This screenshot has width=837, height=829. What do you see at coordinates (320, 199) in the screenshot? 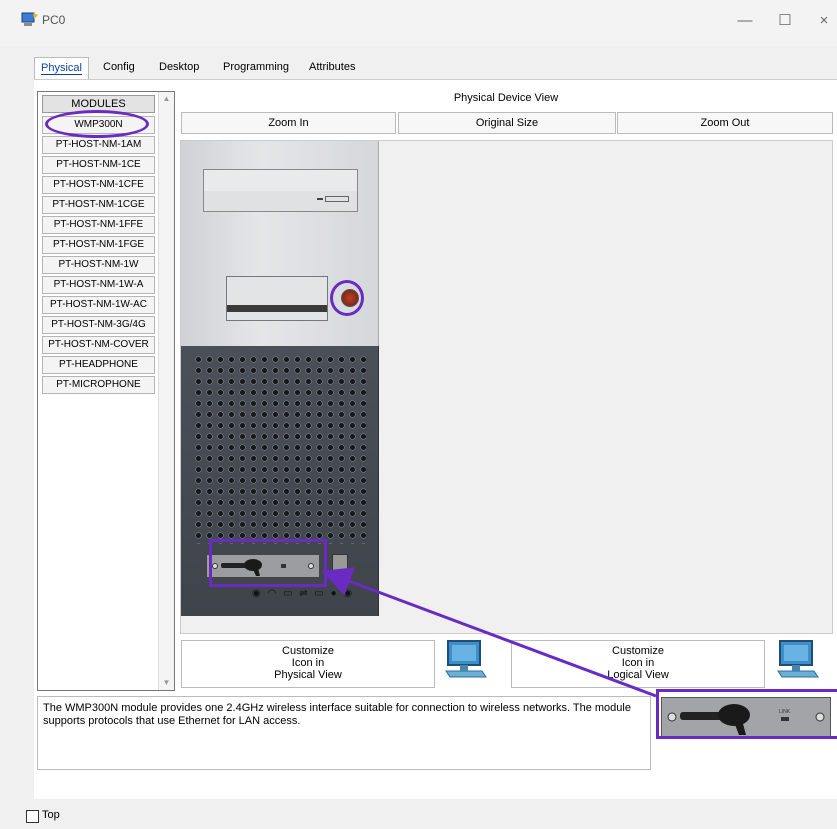
I see `drive-indicator` at bounding box center [320, 199].